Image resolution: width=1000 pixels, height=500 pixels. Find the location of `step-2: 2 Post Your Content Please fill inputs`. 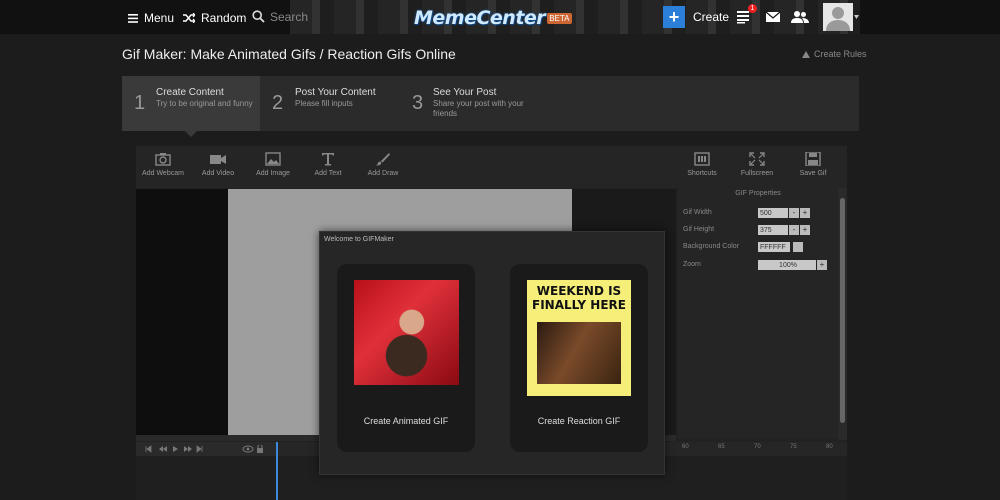

step-2: 2 Post Your Content Please fill inputs is located at coordinates (330, 103).